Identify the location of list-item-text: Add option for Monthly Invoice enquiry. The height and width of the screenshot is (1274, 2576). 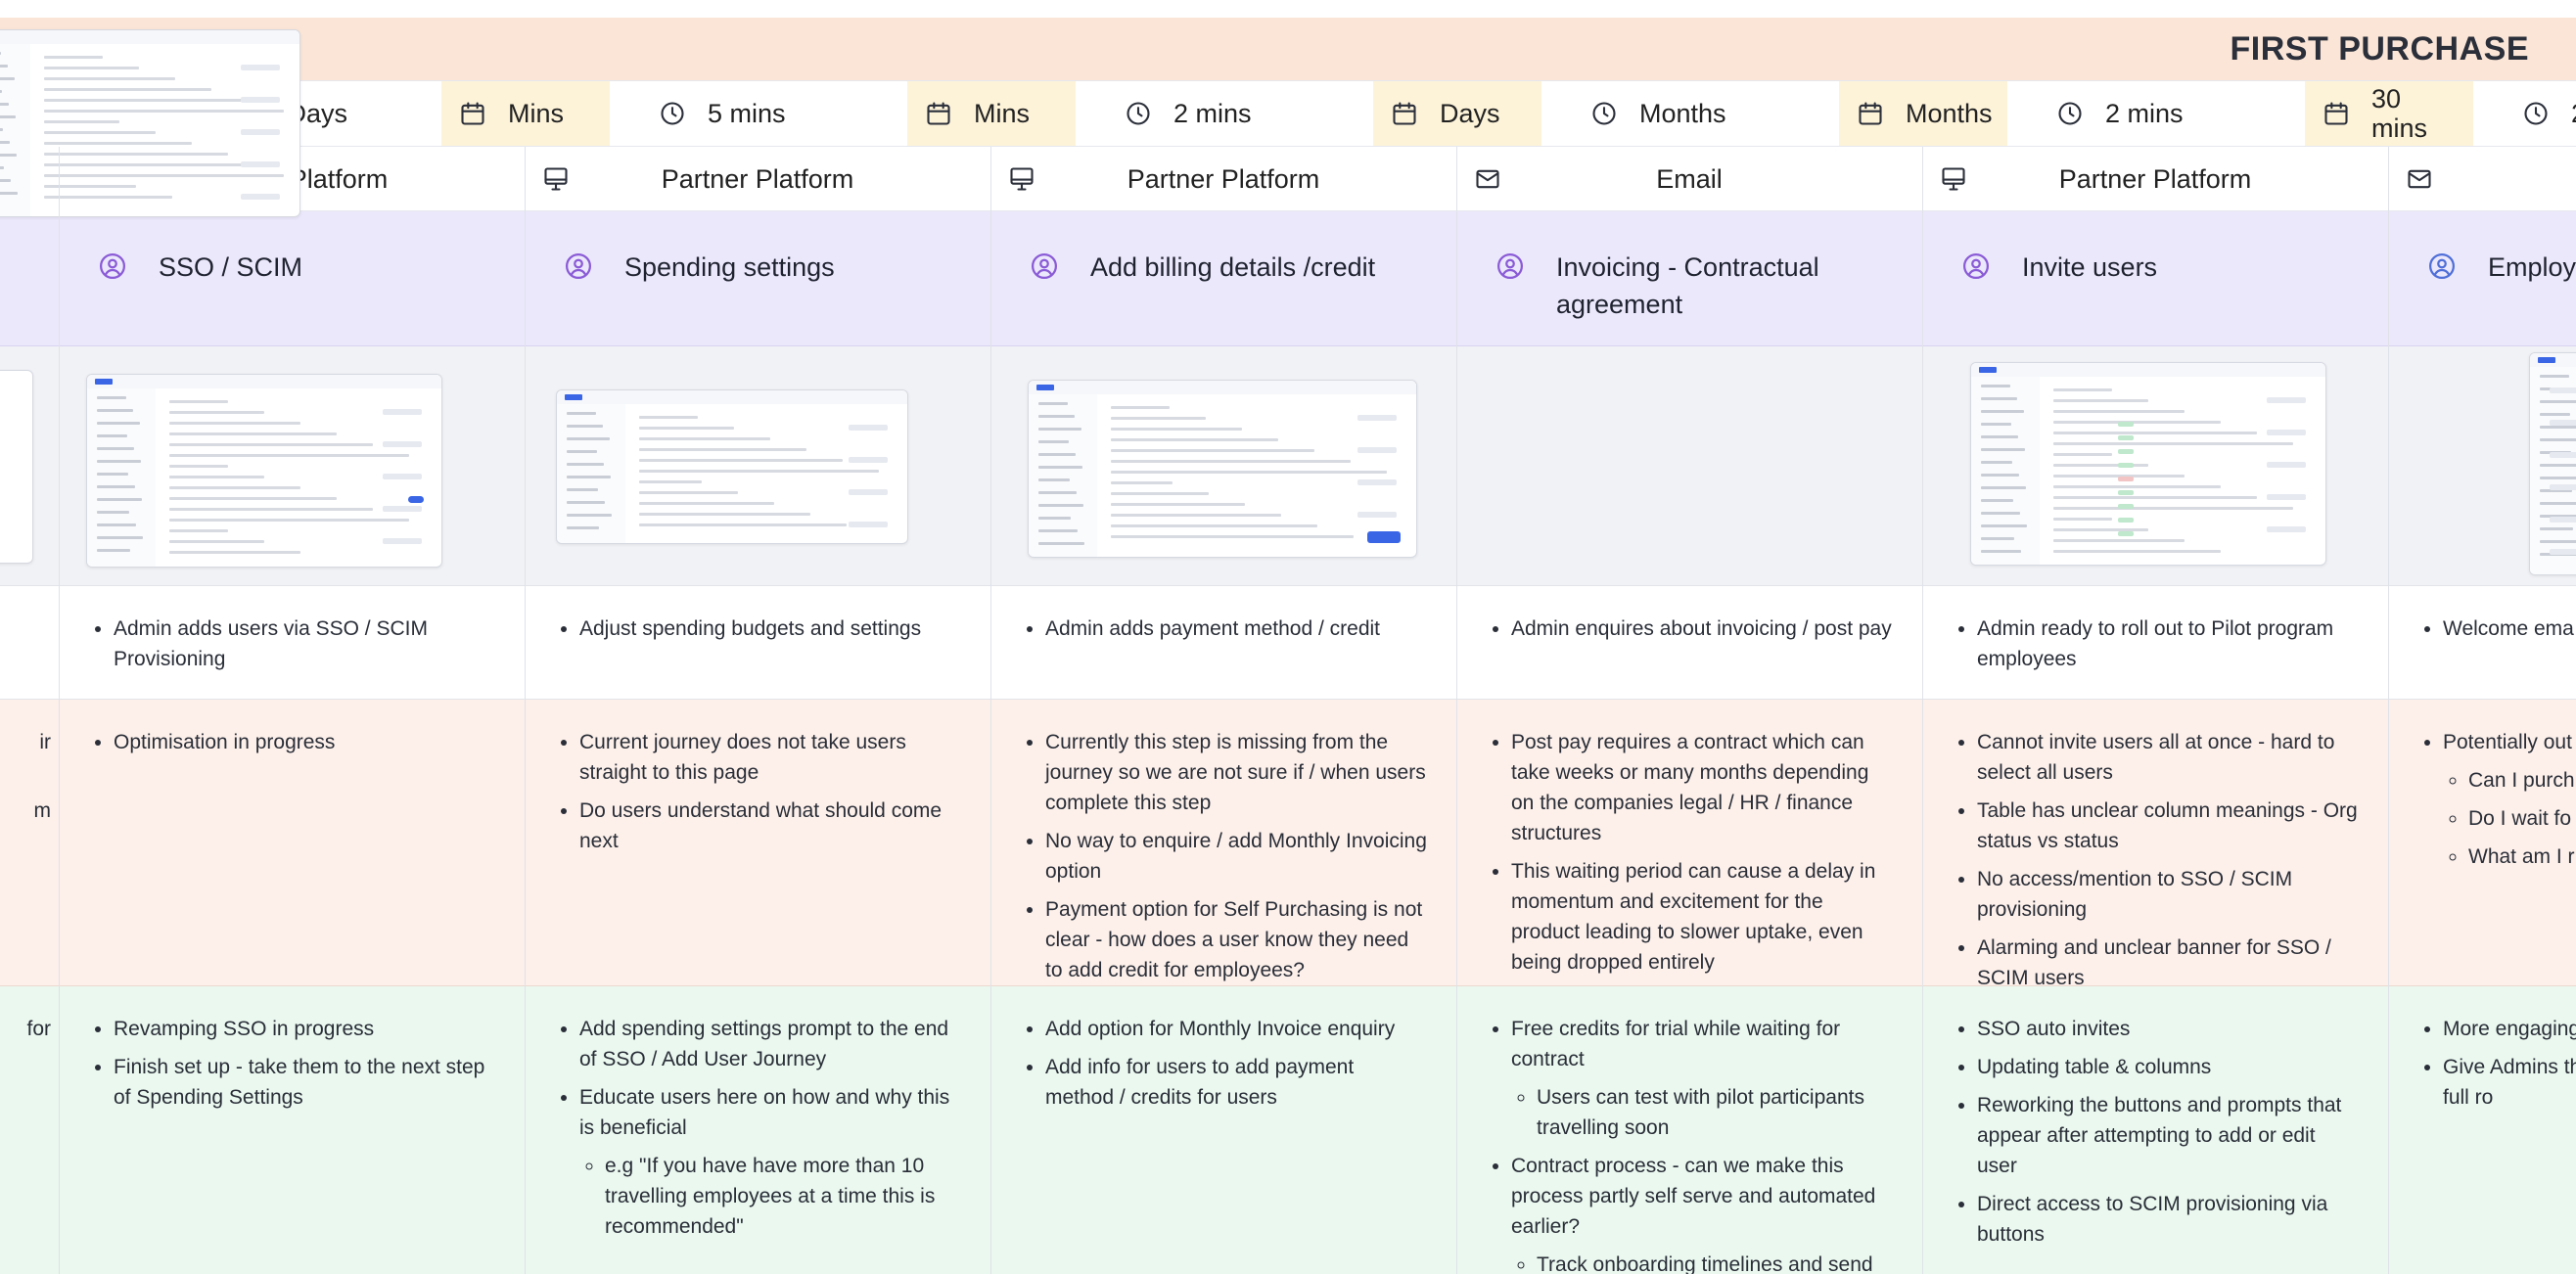
(1220, 1029).